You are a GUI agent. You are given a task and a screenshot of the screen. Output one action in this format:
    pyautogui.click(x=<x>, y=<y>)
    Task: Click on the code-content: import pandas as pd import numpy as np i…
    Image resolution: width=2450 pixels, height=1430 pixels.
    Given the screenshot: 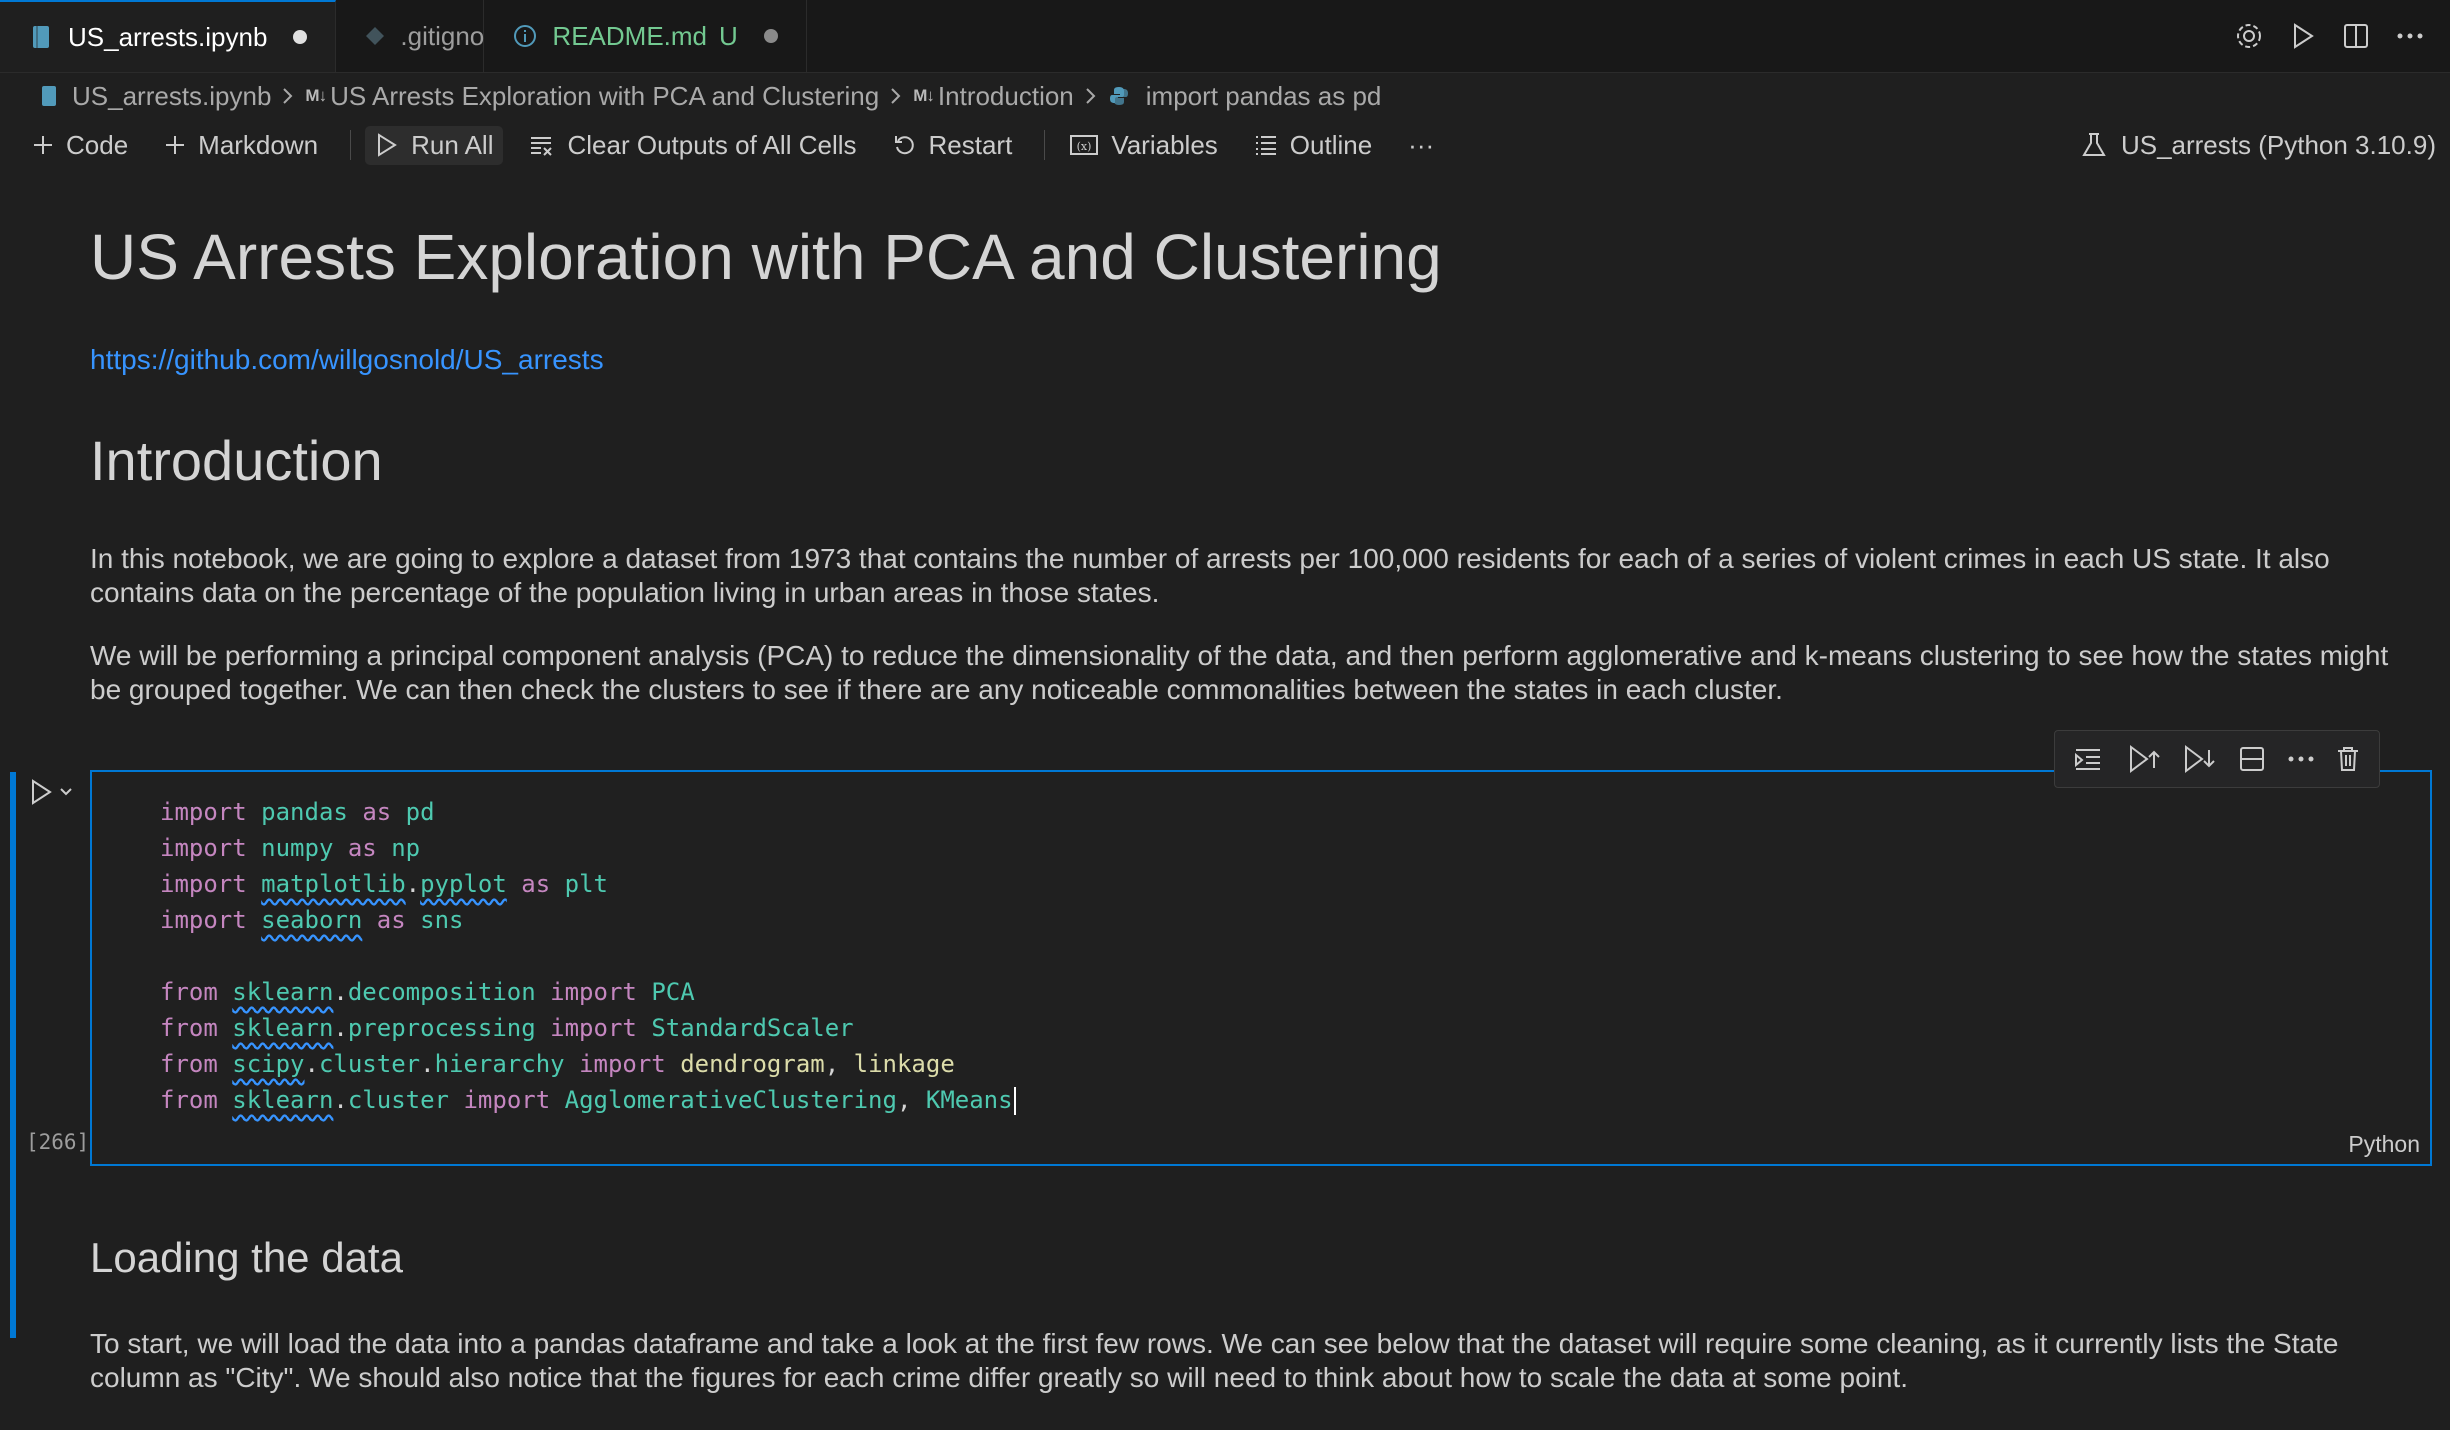 What is the action you would take?
    pyautogui.click(x=588, y=956)
    